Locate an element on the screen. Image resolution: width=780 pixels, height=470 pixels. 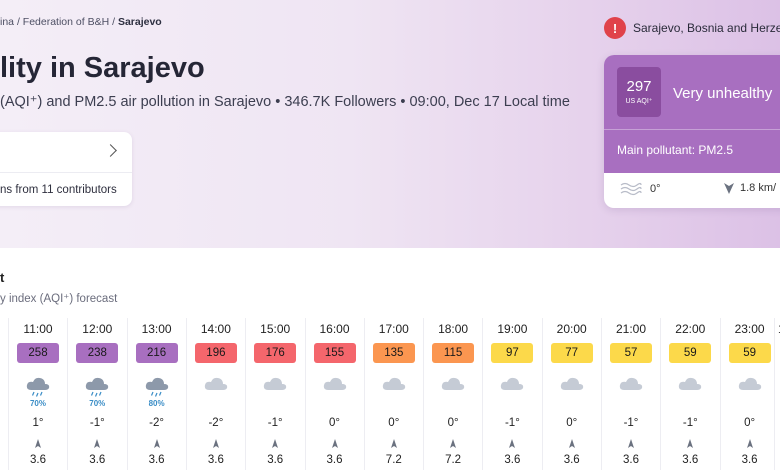
forecast-aqi-badge: 97 is located at coordinates (512, 353).